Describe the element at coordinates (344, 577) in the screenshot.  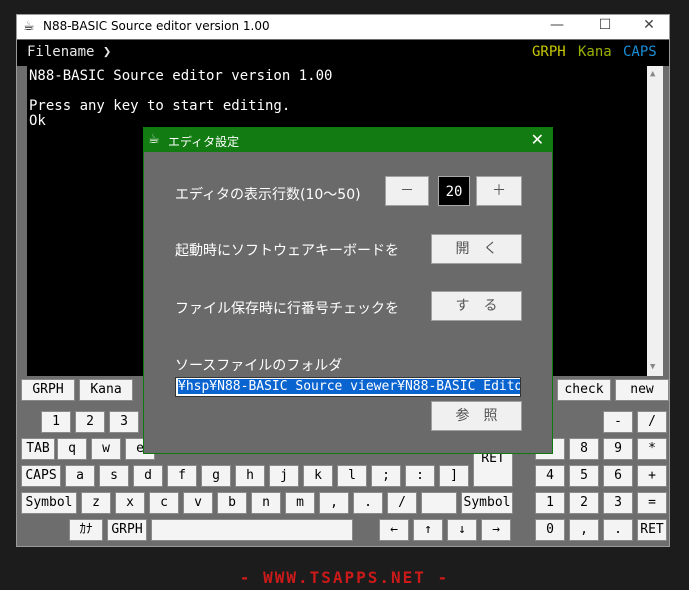
I see `footer-banner: - WWW.TSAPPS.NET -` at that location.